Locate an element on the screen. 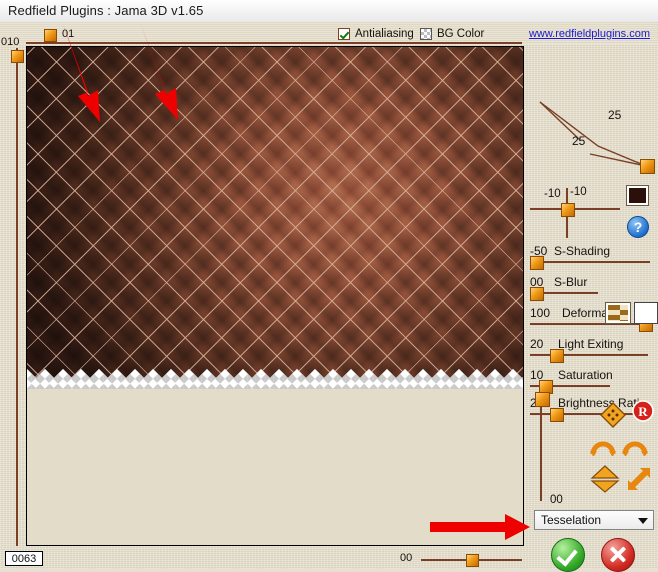 Image resolution: width=658 pixels, height=572 pixels. left-slider-handle is located at coordinates (17, 56).